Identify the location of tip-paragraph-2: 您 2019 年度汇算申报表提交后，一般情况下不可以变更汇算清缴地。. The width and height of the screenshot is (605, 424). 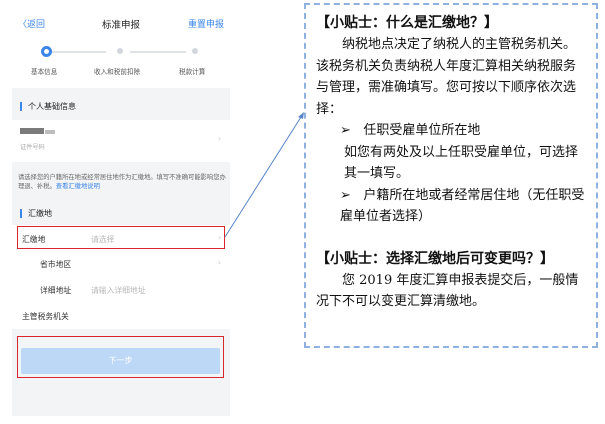
(447, 291).